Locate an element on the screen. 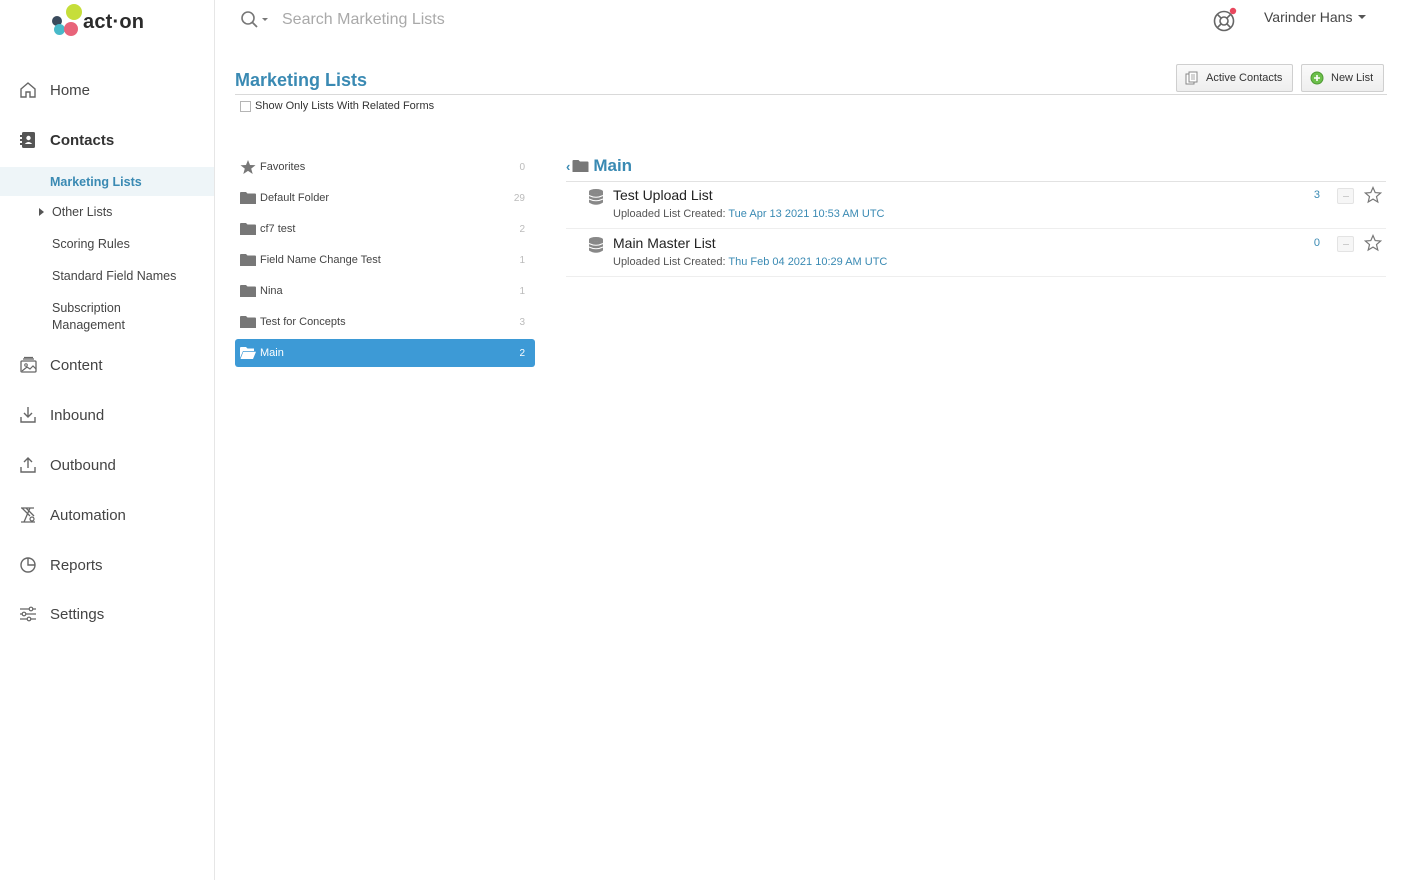 This screenshot has width=1402, height=880. header-divider is located at coordinates (811, 94).